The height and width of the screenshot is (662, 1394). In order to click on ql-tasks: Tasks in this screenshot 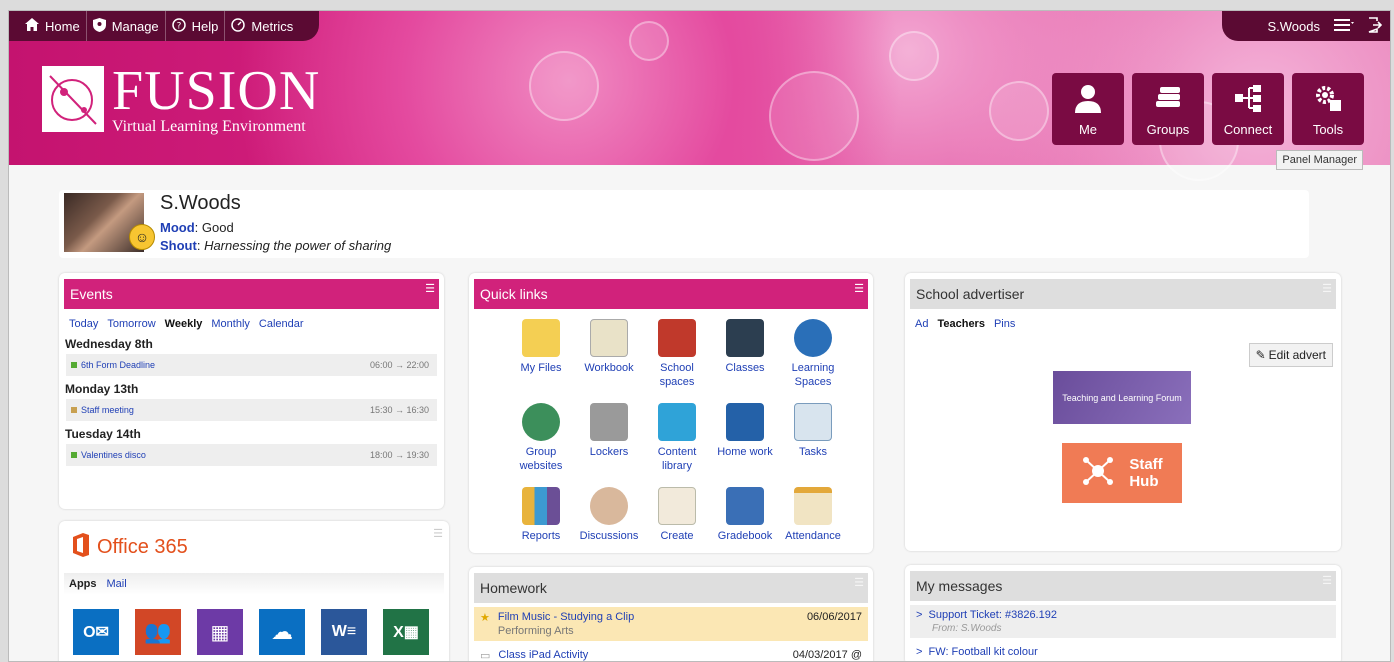, I will do `click(813, 431)`.